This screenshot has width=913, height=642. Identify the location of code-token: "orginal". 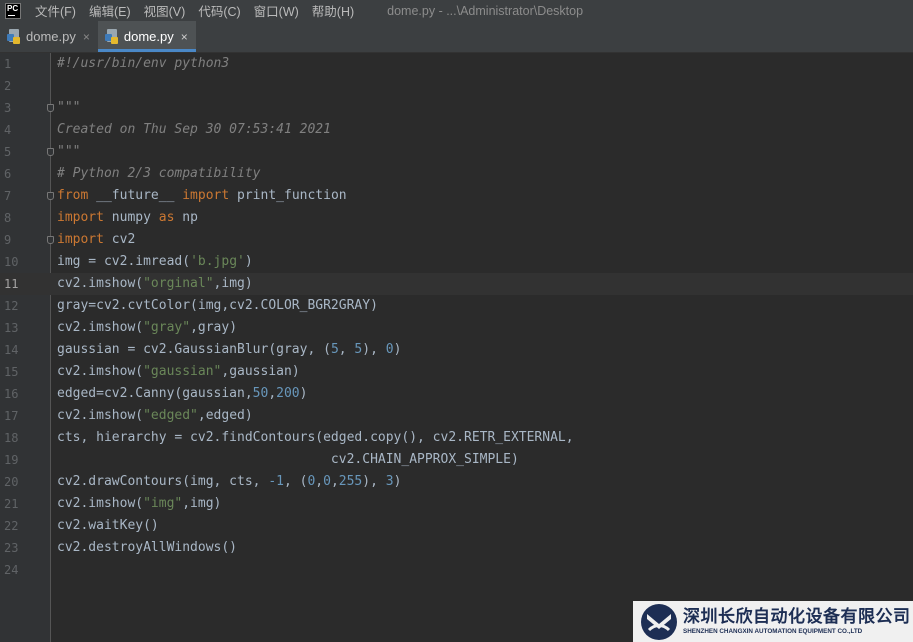
(178, 283).